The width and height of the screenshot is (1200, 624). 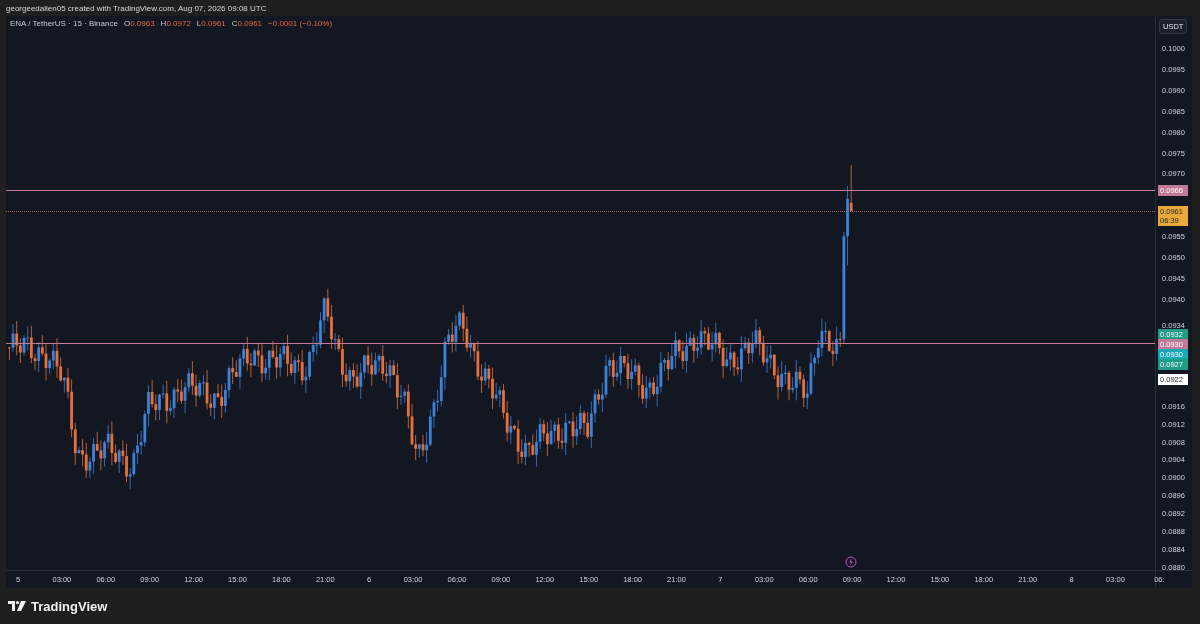 What do you see at coordinates (142, 23) in the screenshot?
I see `ohlc-value: 0.0963` at bounding box center [142, 23].